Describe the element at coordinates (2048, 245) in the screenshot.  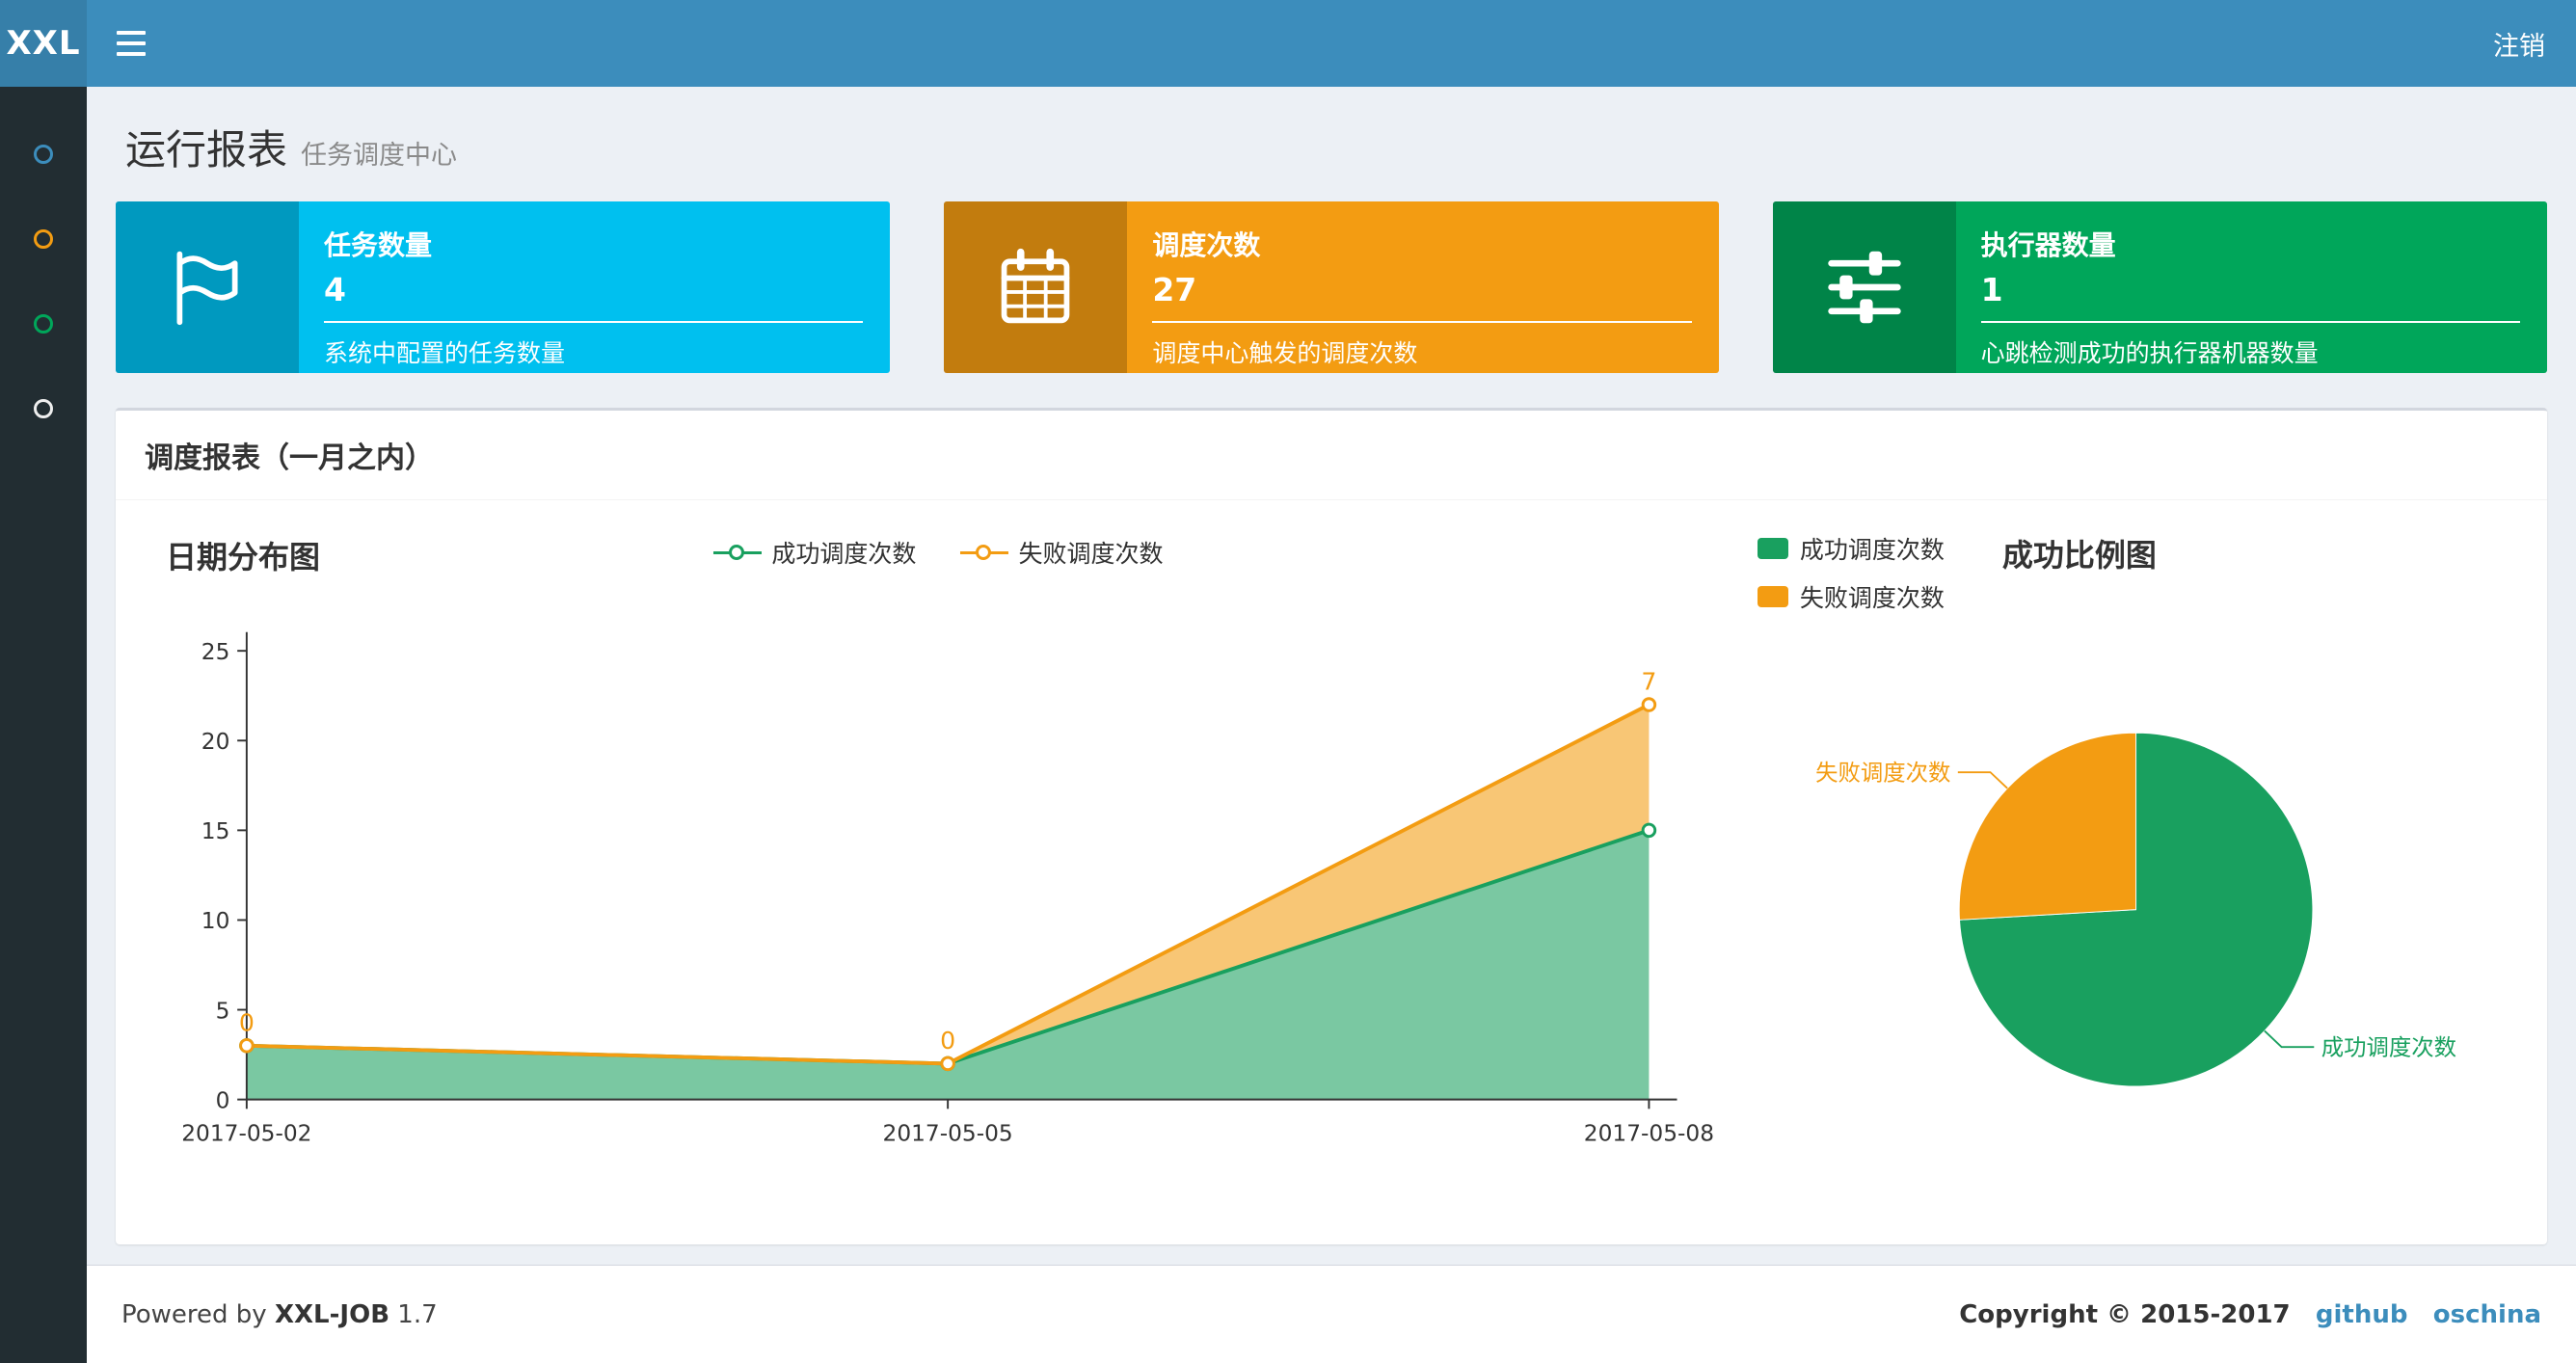
I see `info-box-title: 执行器数量` at that location.